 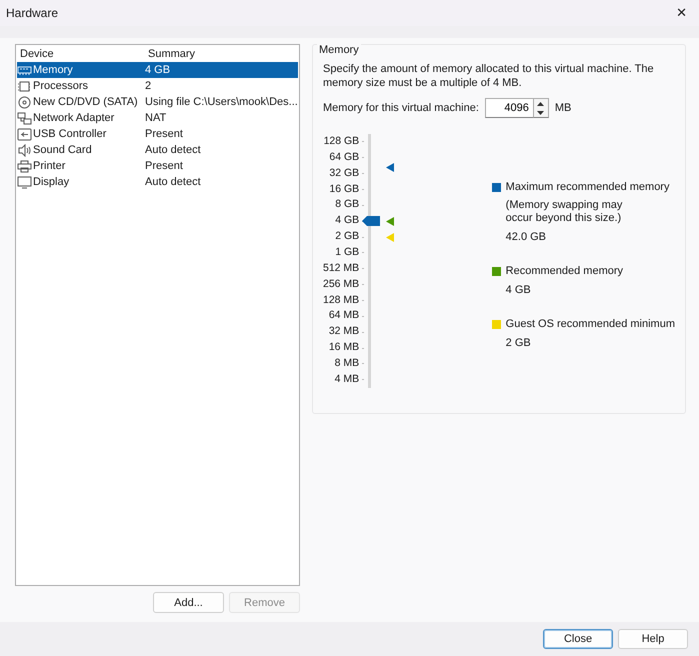 I want to click on speaker-icon, so click(x=24, y=150).